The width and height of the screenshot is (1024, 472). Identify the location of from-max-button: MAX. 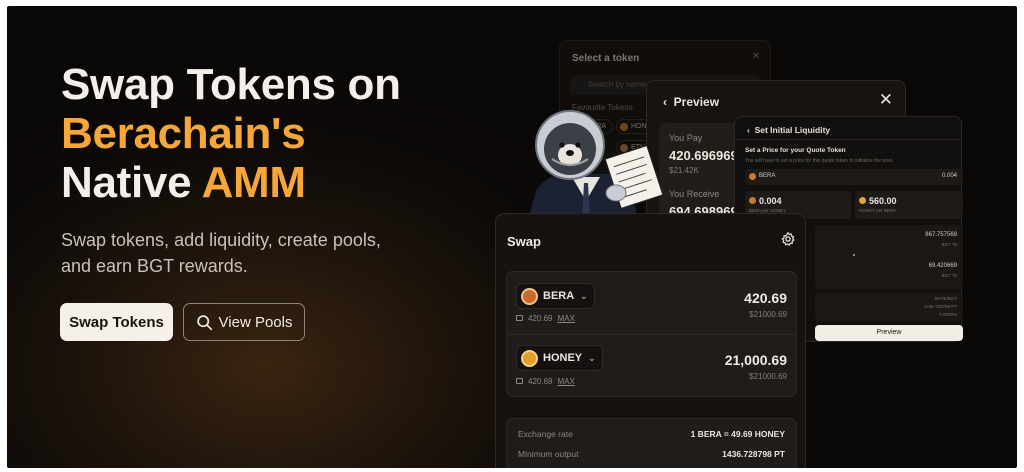
(565, 318).